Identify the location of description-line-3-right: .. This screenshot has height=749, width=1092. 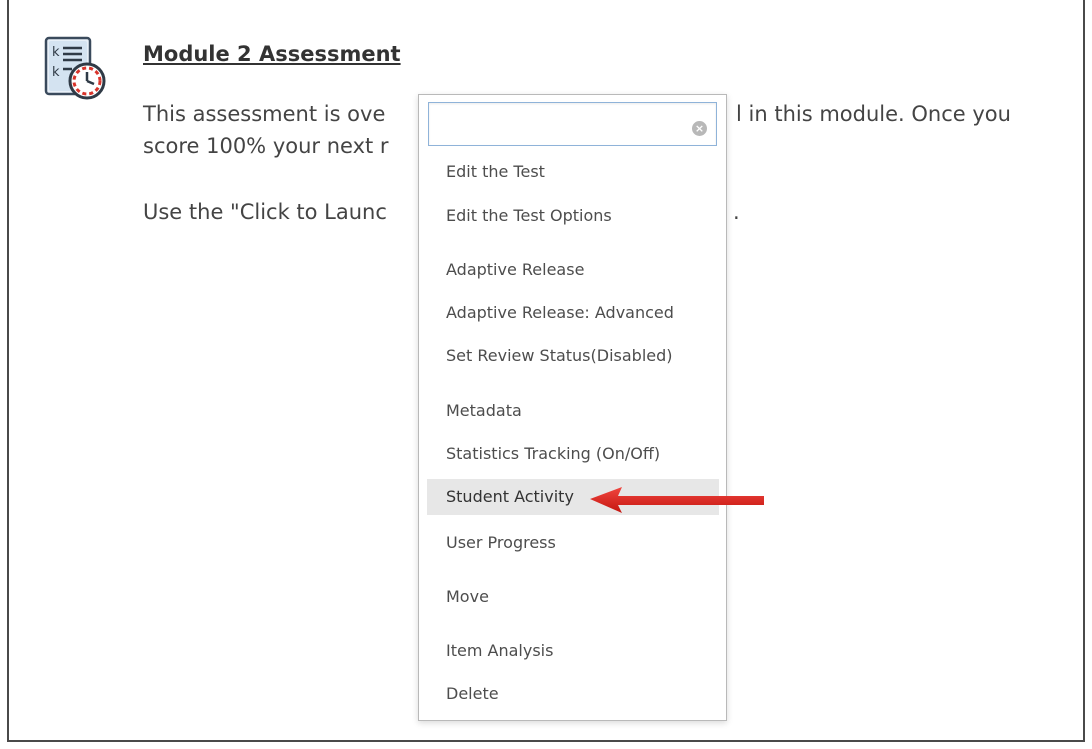
(736, 212).